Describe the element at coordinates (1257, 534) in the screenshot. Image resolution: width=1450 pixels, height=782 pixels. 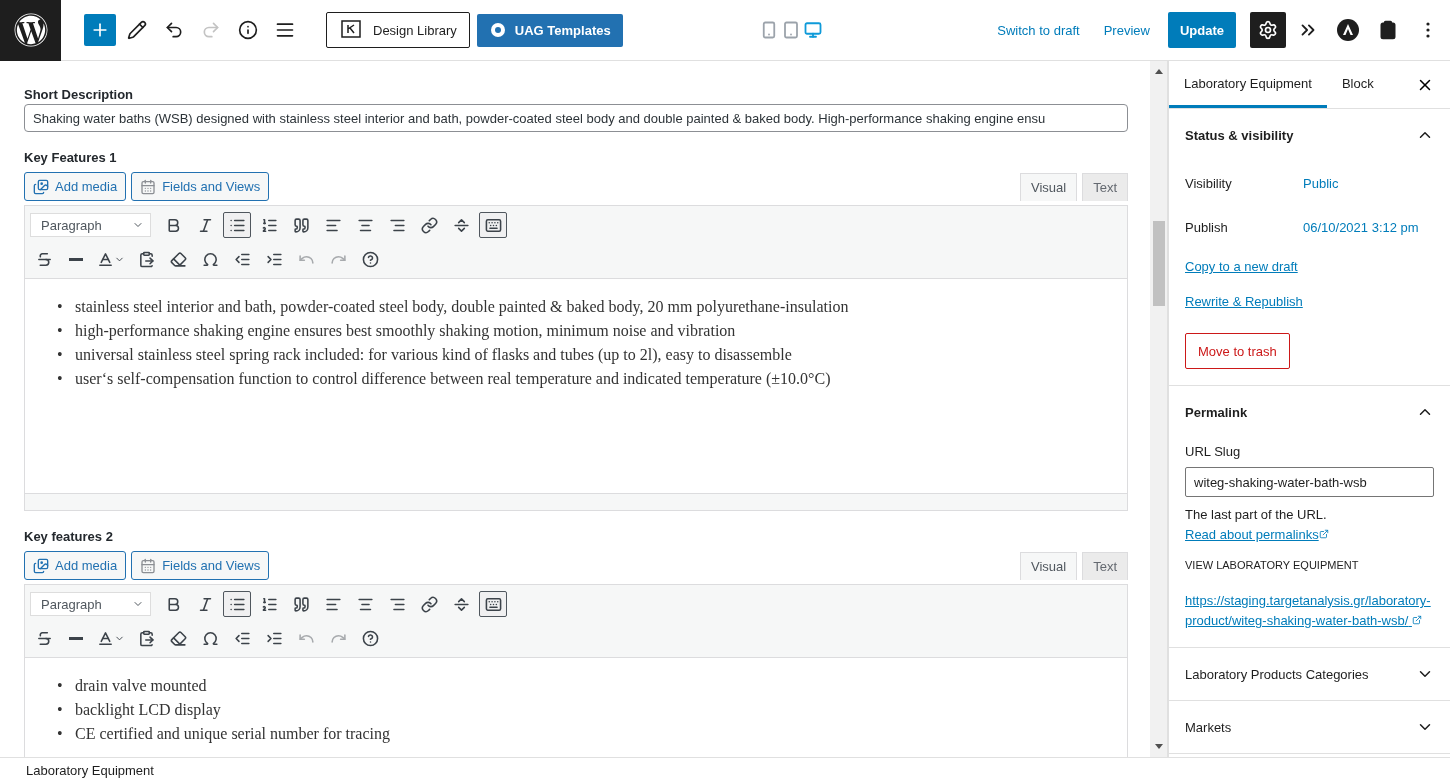
I see `permalinks-link: Read about permalinks` at that location.